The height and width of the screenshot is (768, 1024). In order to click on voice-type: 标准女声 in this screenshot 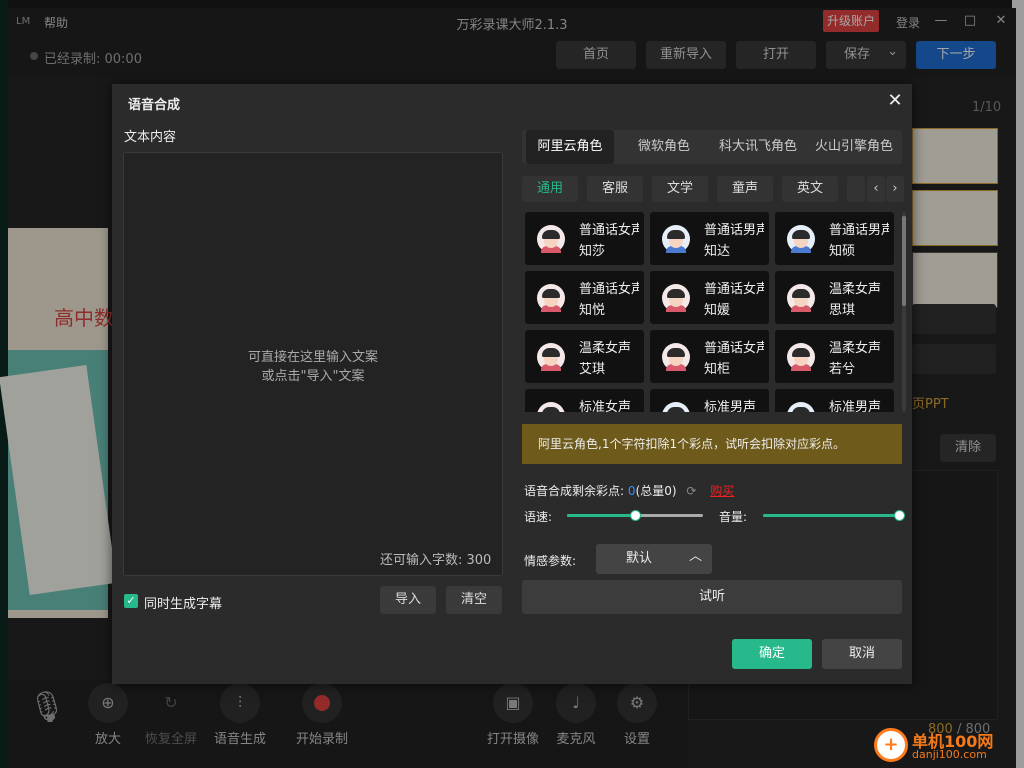, I will do `click(605, 406)`.